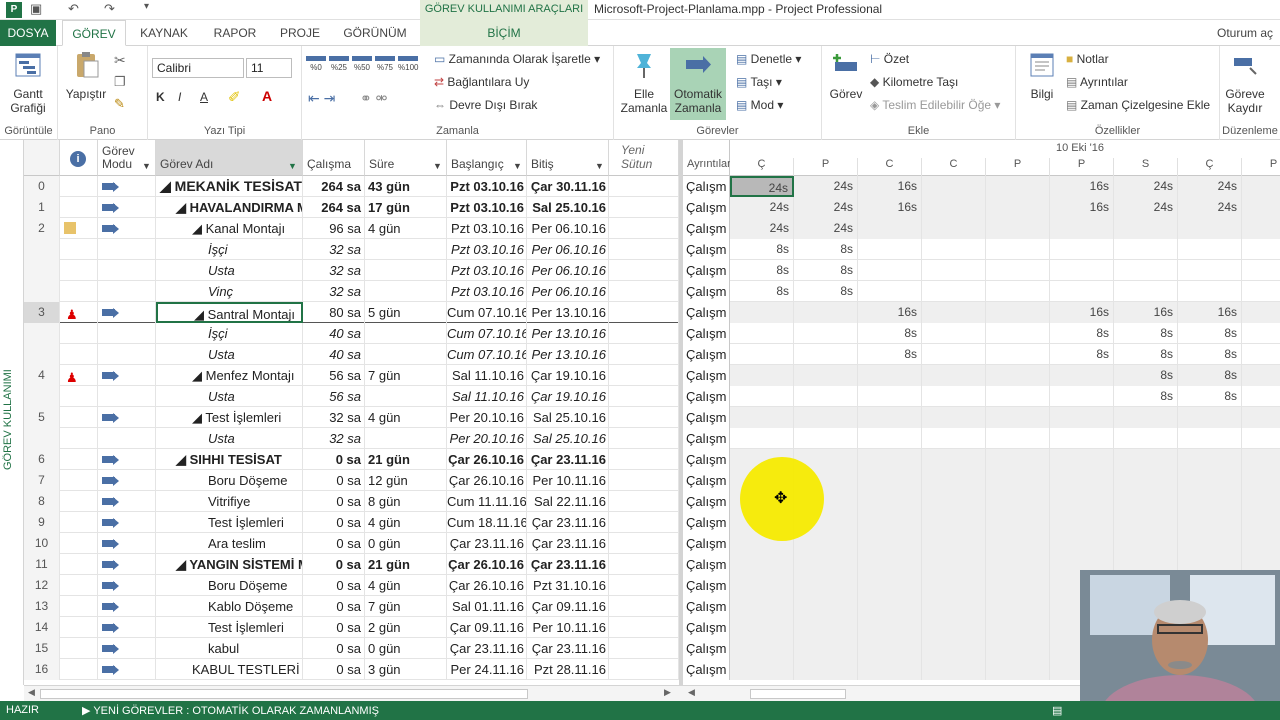  Describe the element at coordinates (375, 33) in the screenshot. I see `tab-view: GÖRÜNÜM` at that location.